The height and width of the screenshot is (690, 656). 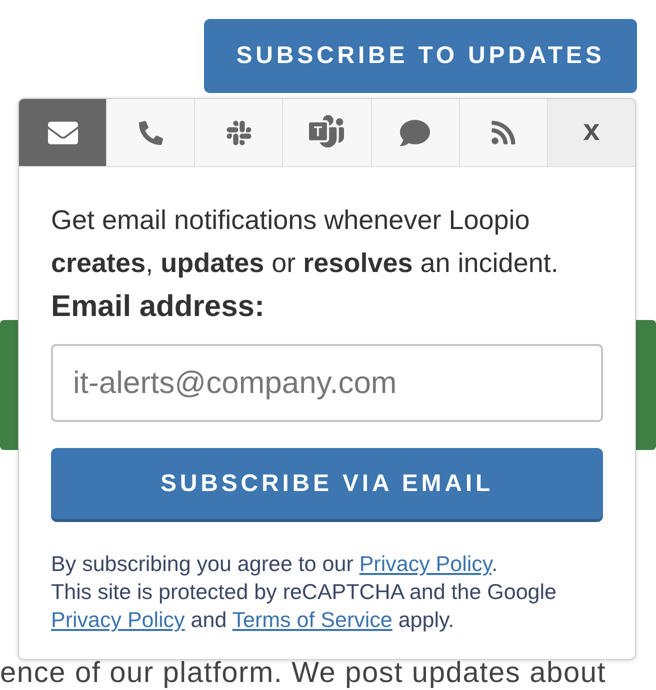 I want to click on phone-icon, so click(x=150, y=132).